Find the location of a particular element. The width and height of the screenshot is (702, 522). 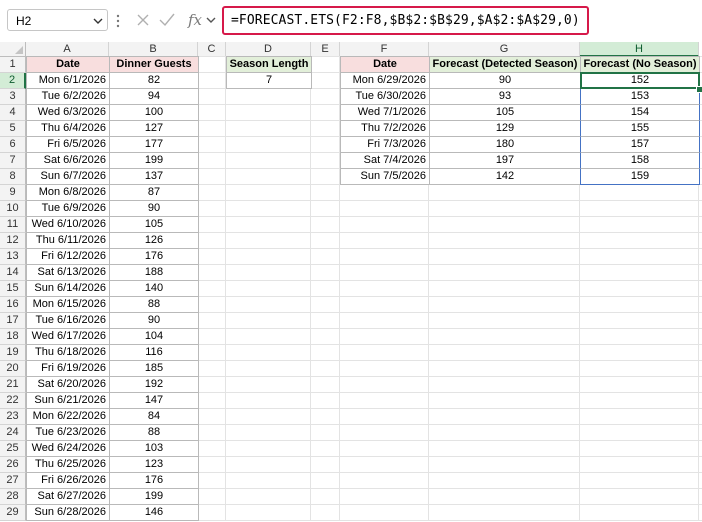

row-header-4: 4 is located at coordinates (13, 113).